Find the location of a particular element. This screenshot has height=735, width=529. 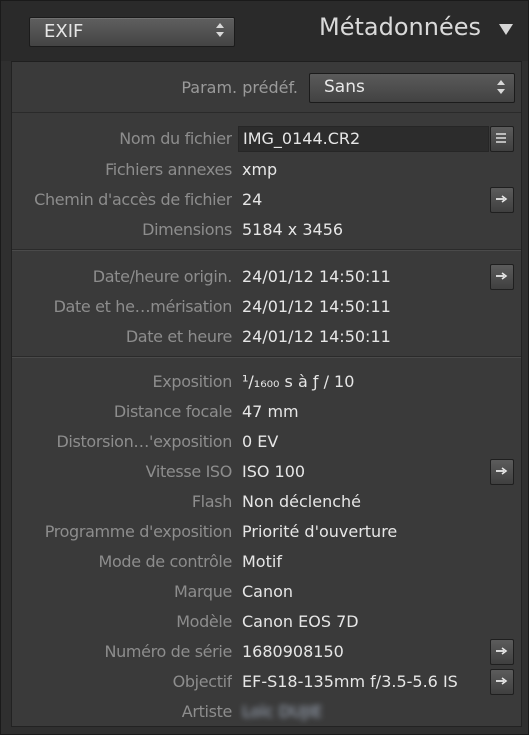

field-row-date-time: Date et heure 24/01/12 14:50:11 is located at coordinates (266, 339).